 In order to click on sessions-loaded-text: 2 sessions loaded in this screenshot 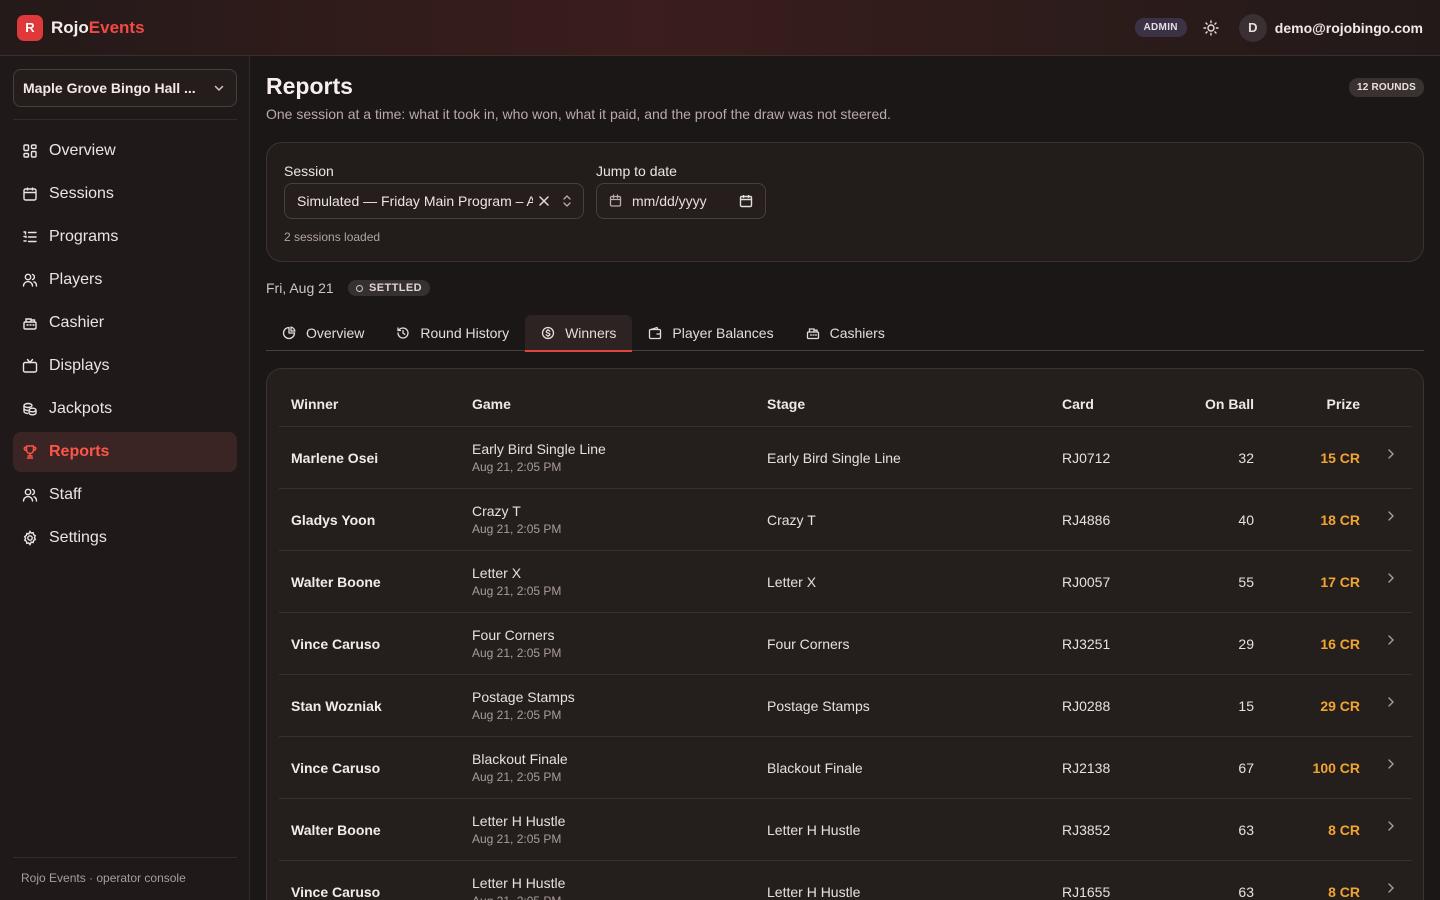, I will do `click(332, 237)`.